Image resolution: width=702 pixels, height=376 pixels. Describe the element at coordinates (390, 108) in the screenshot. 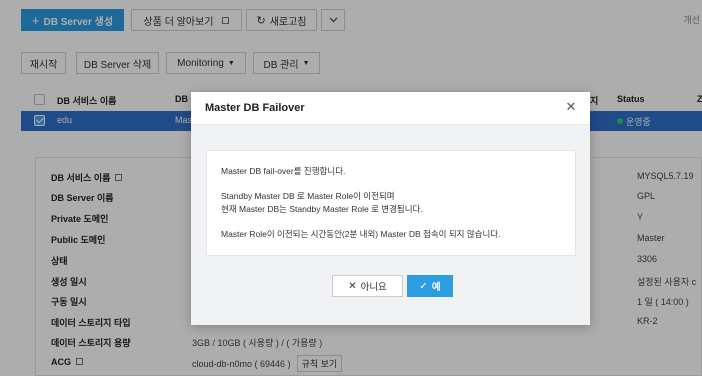

I see `dialog-header: Master DB Failover ✕` at that location.